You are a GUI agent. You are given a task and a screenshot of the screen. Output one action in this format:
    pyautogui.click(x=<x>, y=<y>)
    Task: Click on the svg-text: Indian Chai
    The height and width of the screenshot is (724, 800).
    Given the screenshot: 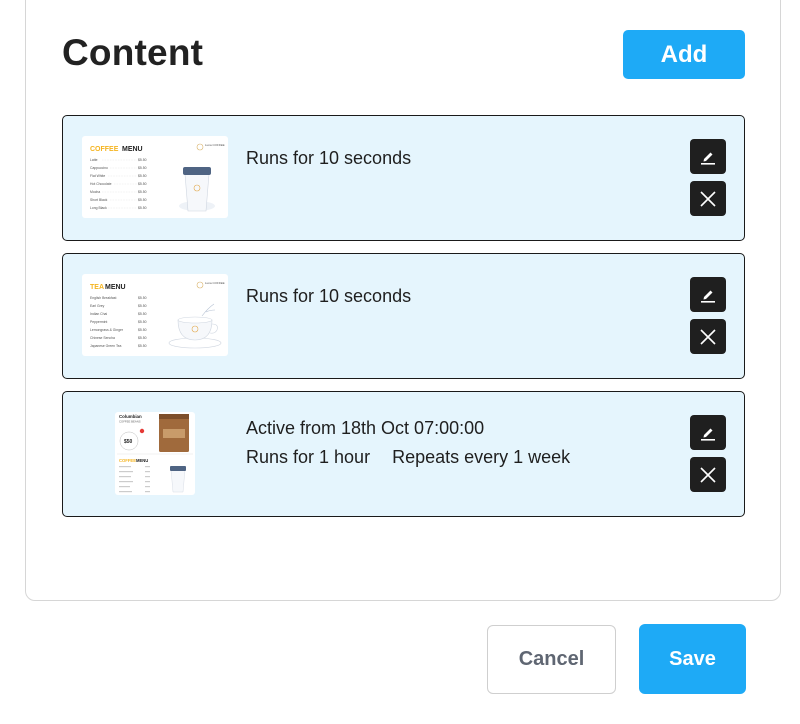 What is the action you would take?
    pyautogui.click(x=98, y=314)
    